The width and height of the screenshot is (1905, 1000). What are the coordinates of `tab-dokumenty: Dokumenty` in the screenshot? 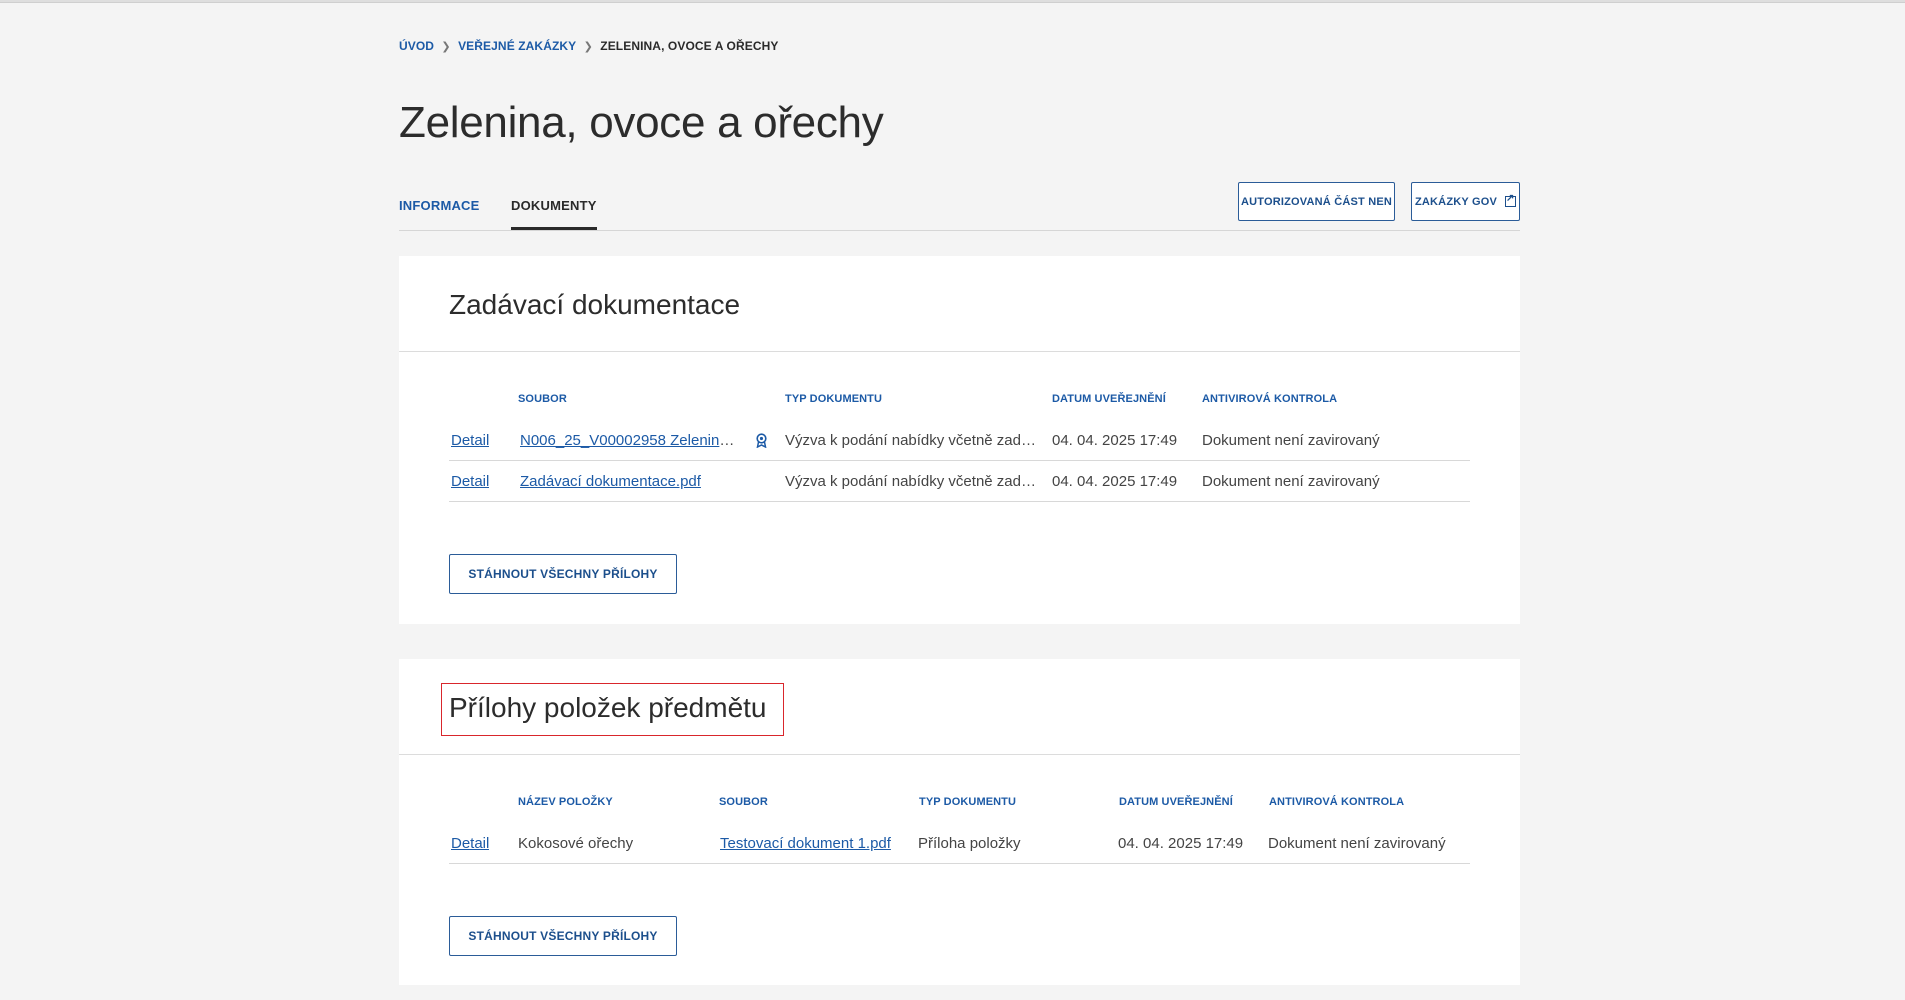 It's located at (554, 214).